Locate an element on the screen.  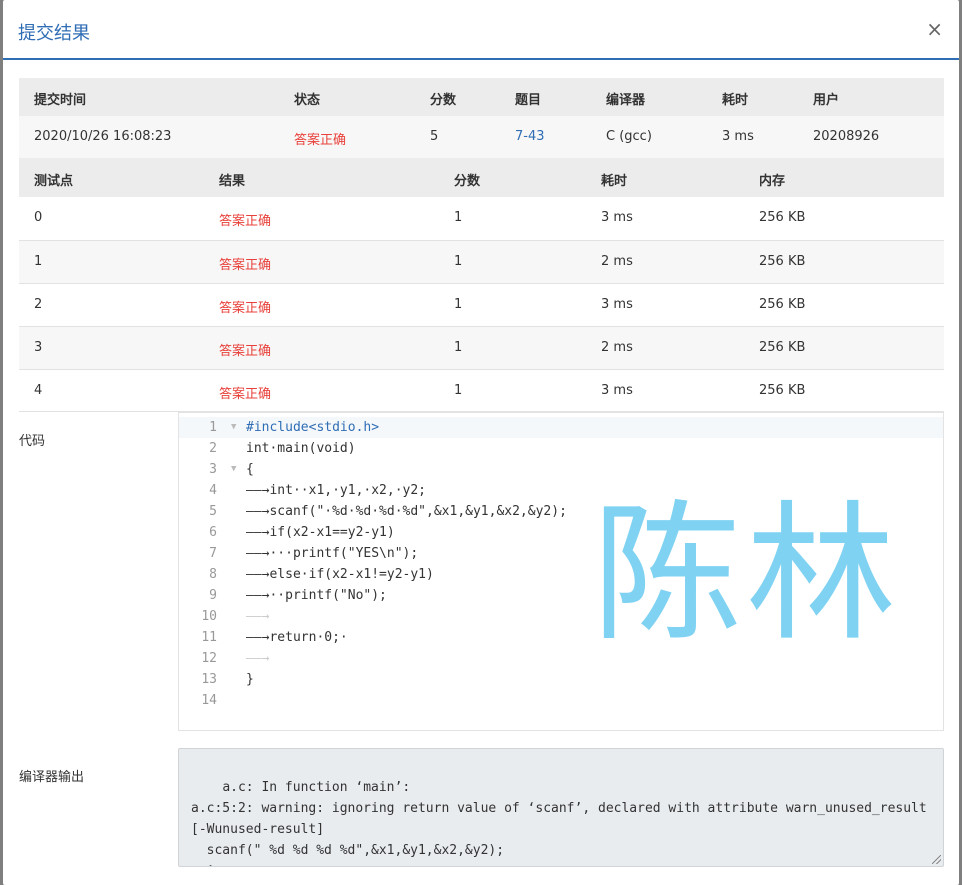
compiler-value: C (gcc) is located at coordinates (629, 136).